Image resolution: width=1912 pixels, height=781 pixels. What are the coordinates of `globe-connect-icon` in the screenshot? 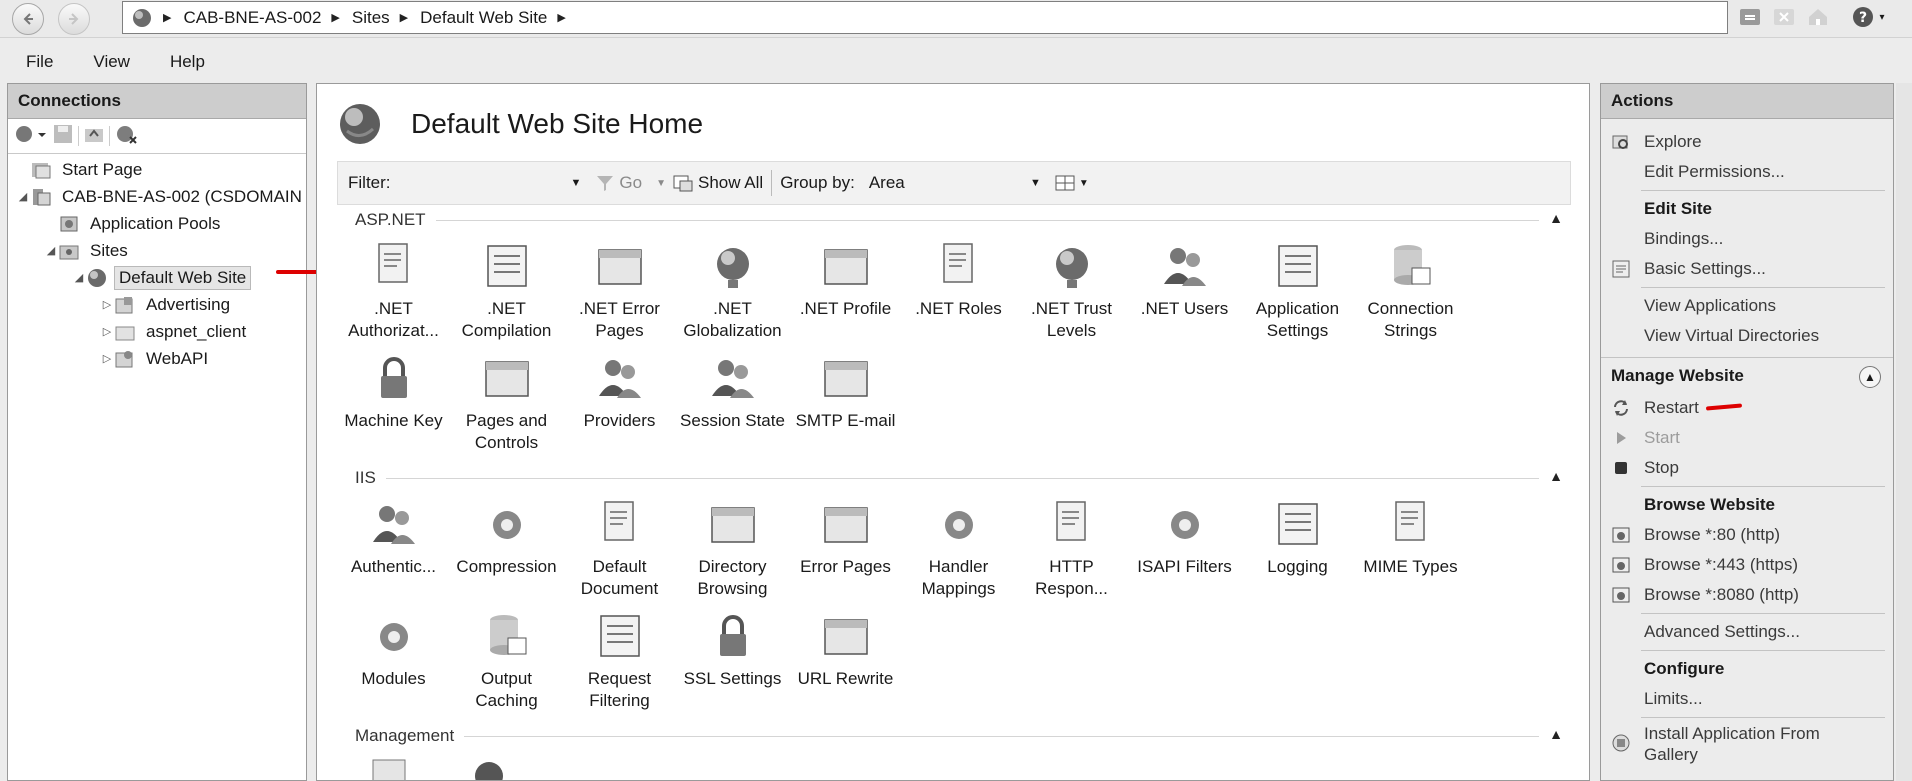 It's located at (31, 133).